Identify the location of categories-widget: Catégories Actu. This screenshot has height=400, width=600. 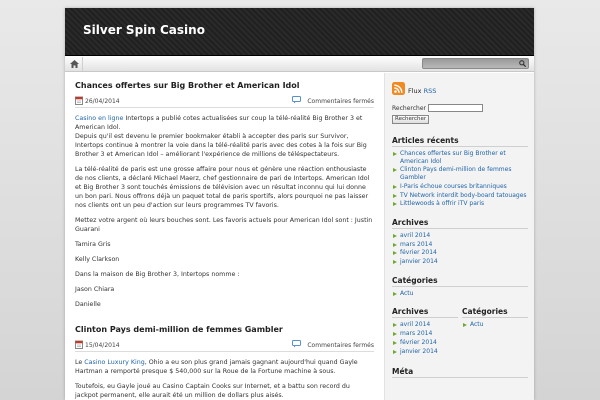
(460, 287).